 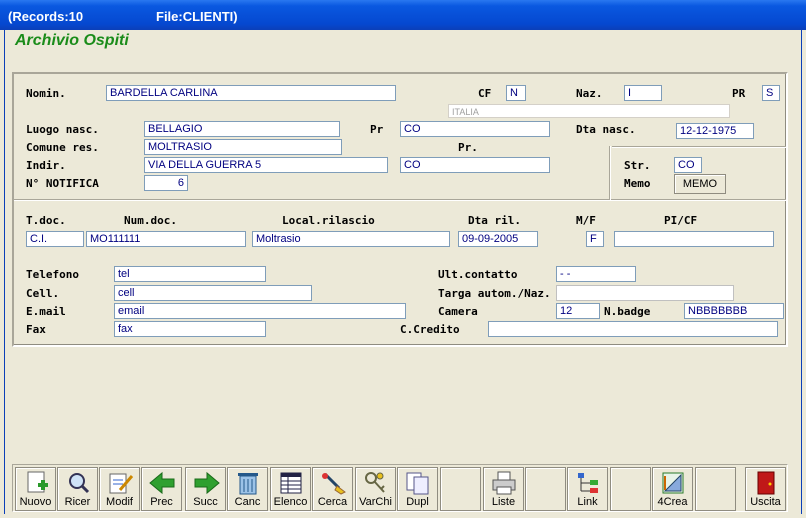 I want to click on ccredito-field, so click(x=633, y=329).